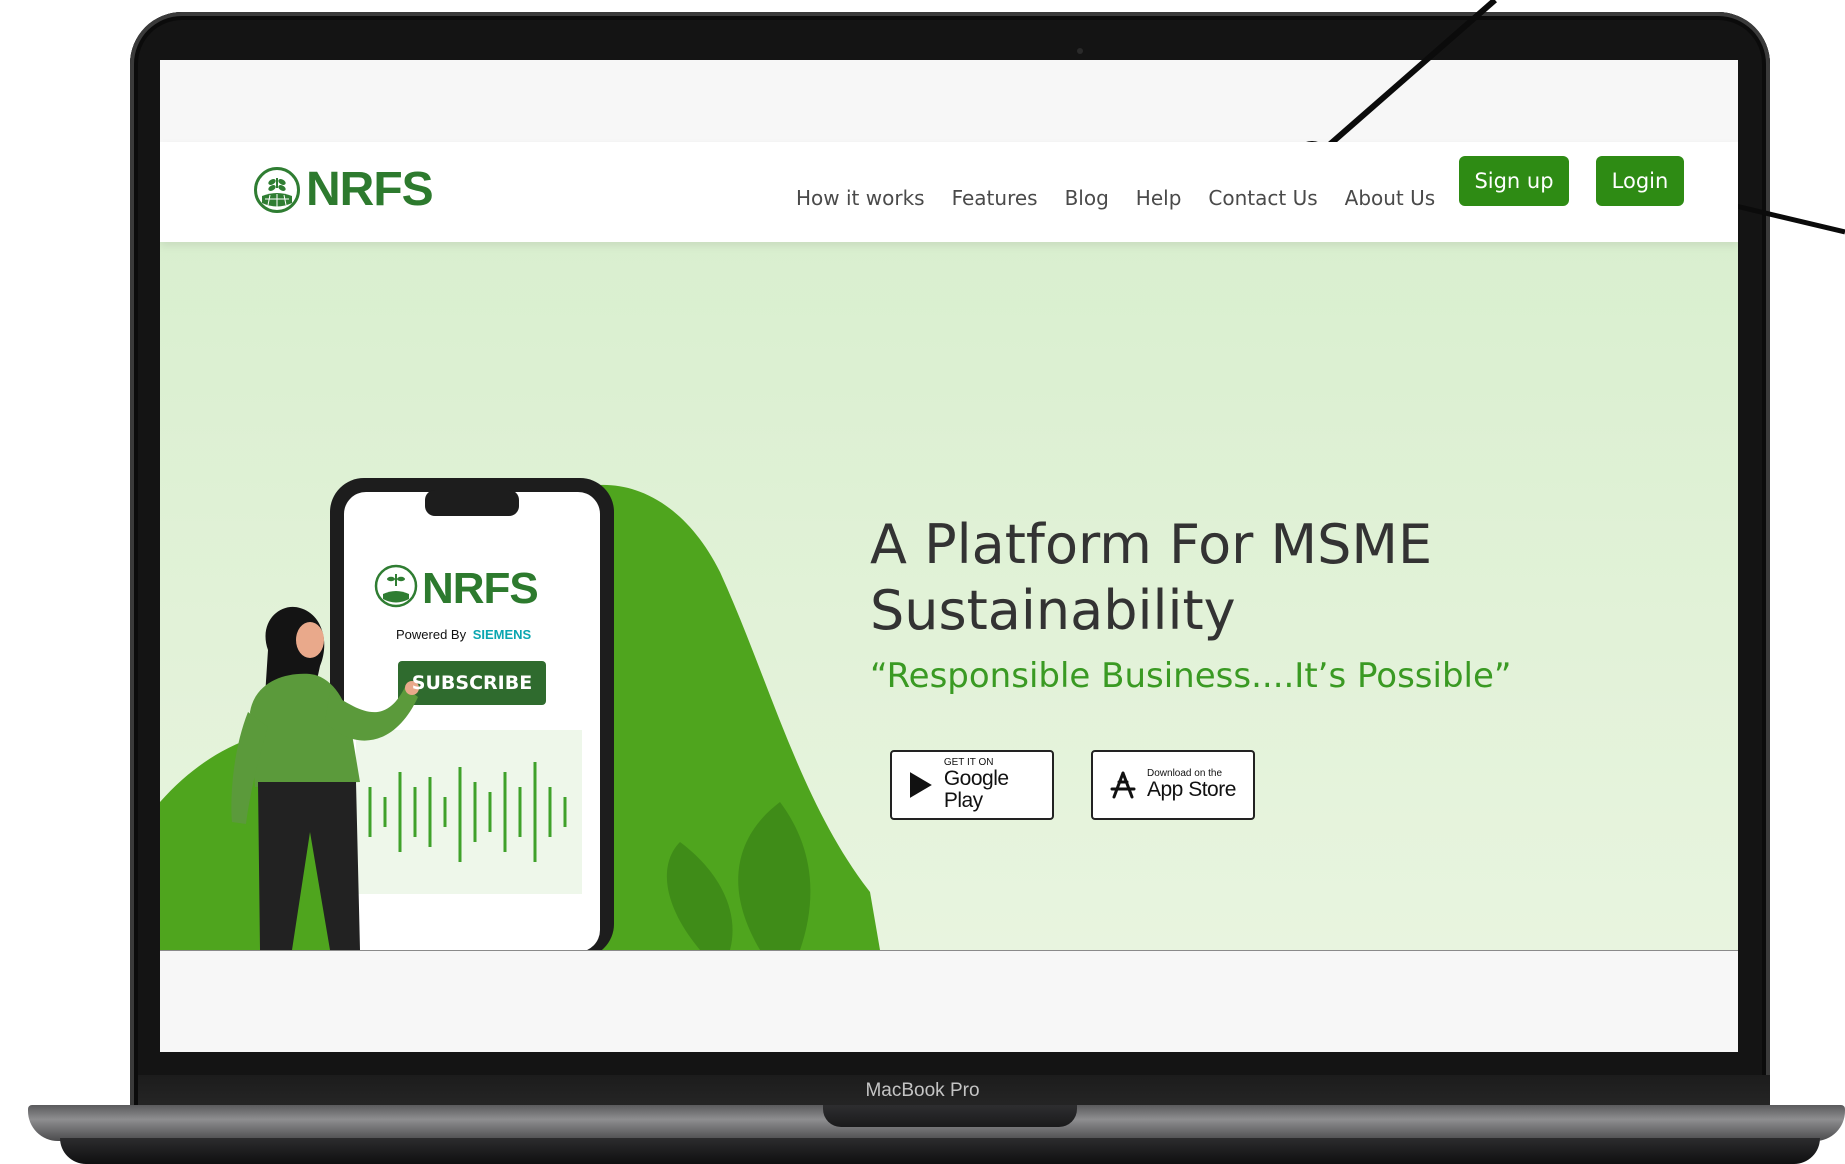  Describe the element at coordinates (277, 189) in the screenshot. I see `logo-icon` at that location.